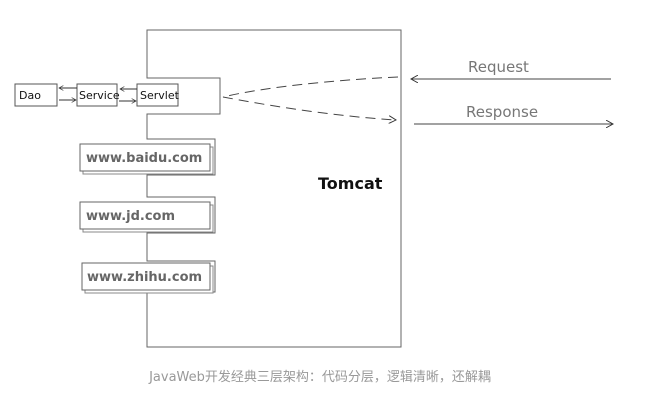 This screenshot has height=401, width=649. Describe the element at coordinates (319, 377) in the screenshot. I see `diagram-caption: JavaWeb开发经典三层架构：代码分层，逻辑清晰，还解耦` at that location.